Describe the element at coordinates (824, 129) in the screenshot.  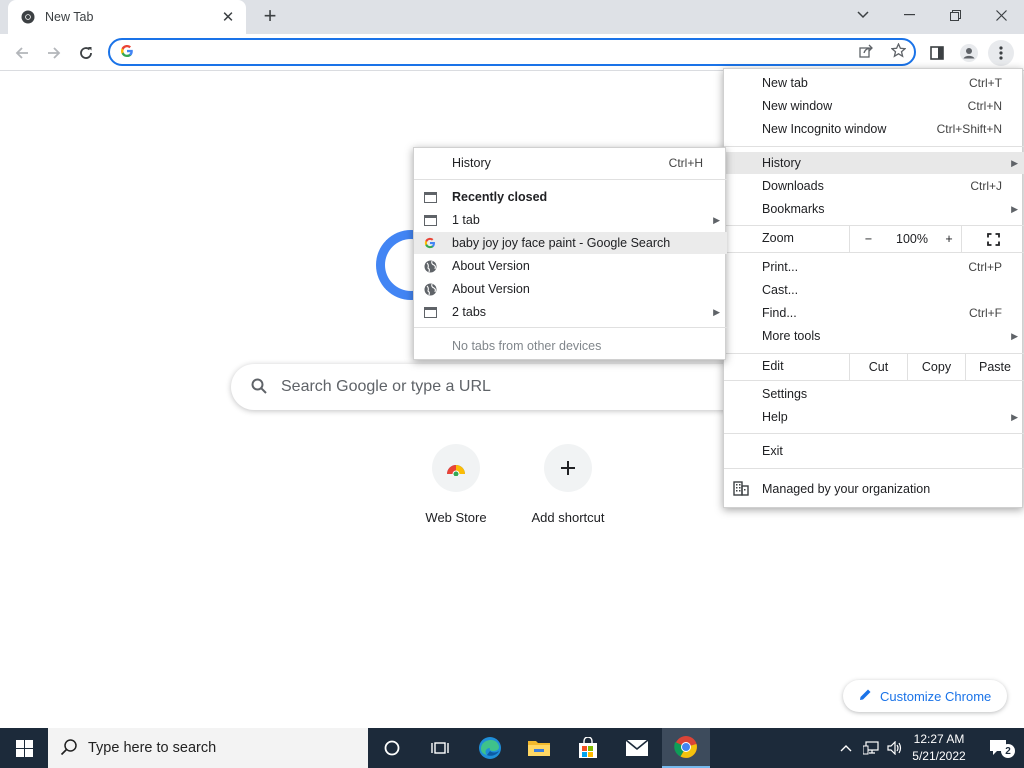
I see `menu-item-label: New Incognito window` at that location.